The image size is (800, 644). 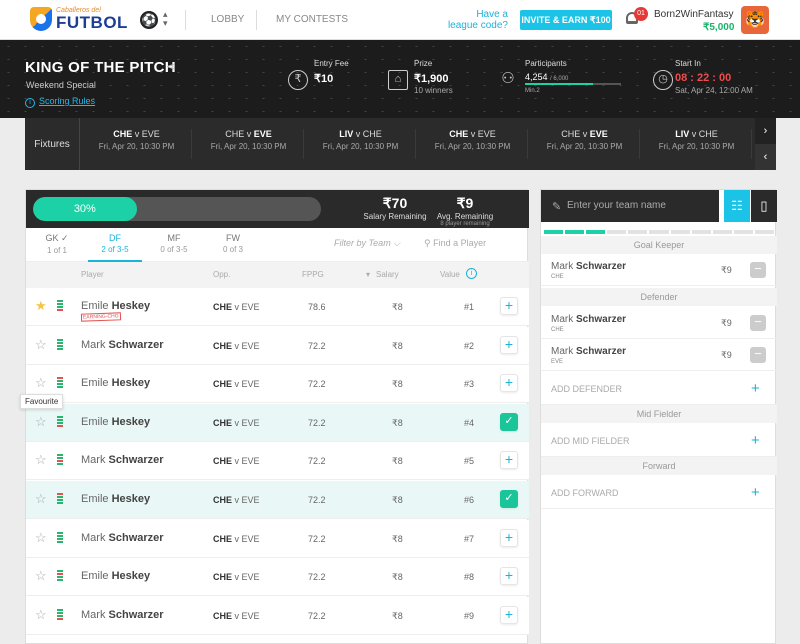 I want to click on tab-df-count: 2 of 3-5, so click(x=115, y=249).